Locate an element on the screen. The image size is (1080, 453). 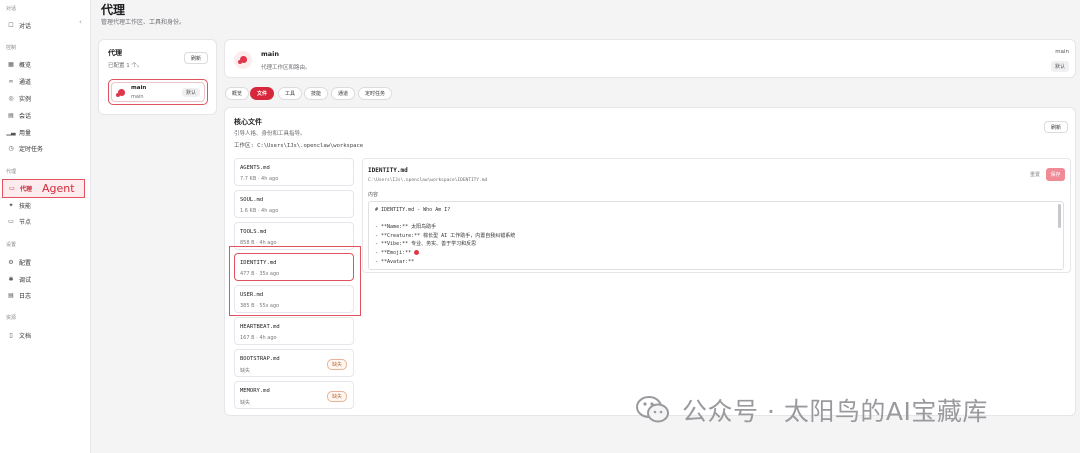
content-label: 内容 is located at coordinates (373, 195).